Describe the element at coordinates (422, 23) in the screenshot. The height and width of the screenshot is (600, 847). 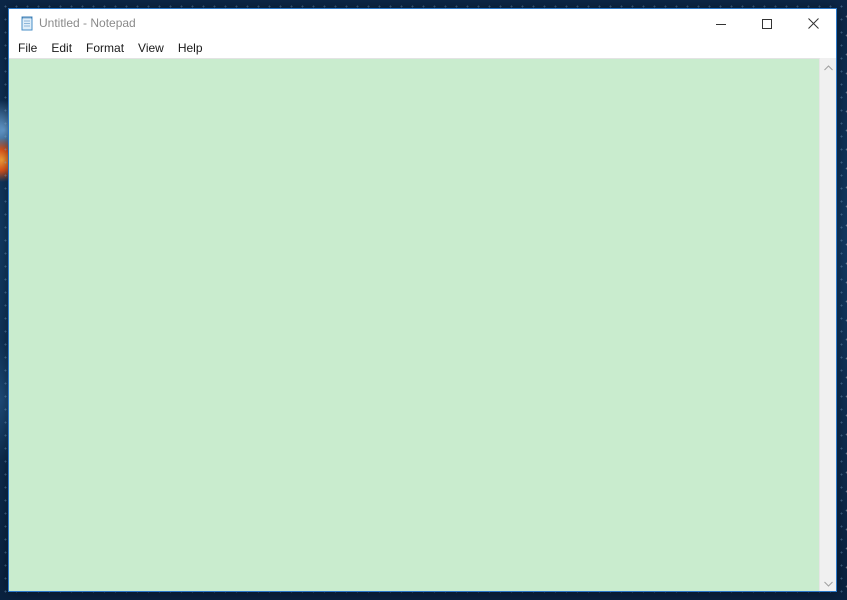
I see `title-bar: Untitled - Notepad` at that location.